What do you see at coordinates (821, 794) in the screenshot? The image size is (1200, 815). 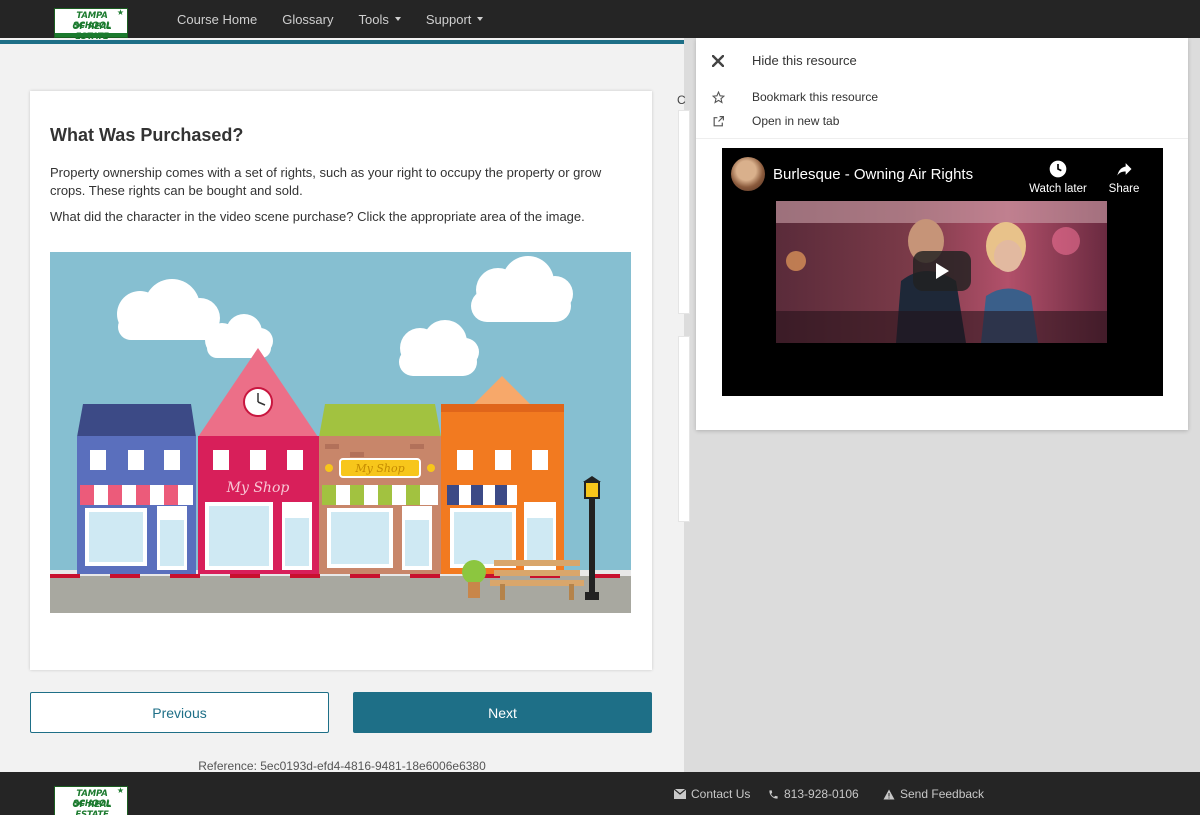 I see `phone-number: 813-928-0106` at bounding box center [821, 794].